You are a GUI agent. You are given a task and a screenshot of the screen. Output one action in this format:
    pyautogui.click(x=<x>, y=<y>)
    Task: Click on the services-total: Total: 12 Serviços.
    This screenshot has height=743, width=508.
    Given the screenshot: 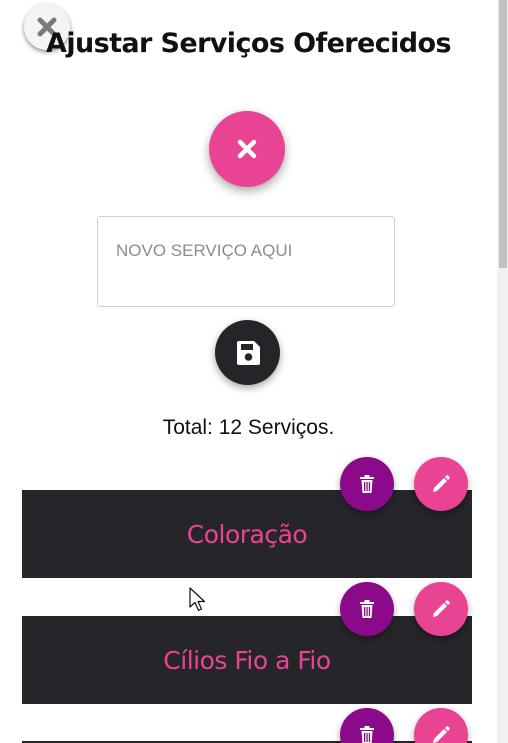 What is the action you would take?
    pyautogui.click(x=248, y=427)
    